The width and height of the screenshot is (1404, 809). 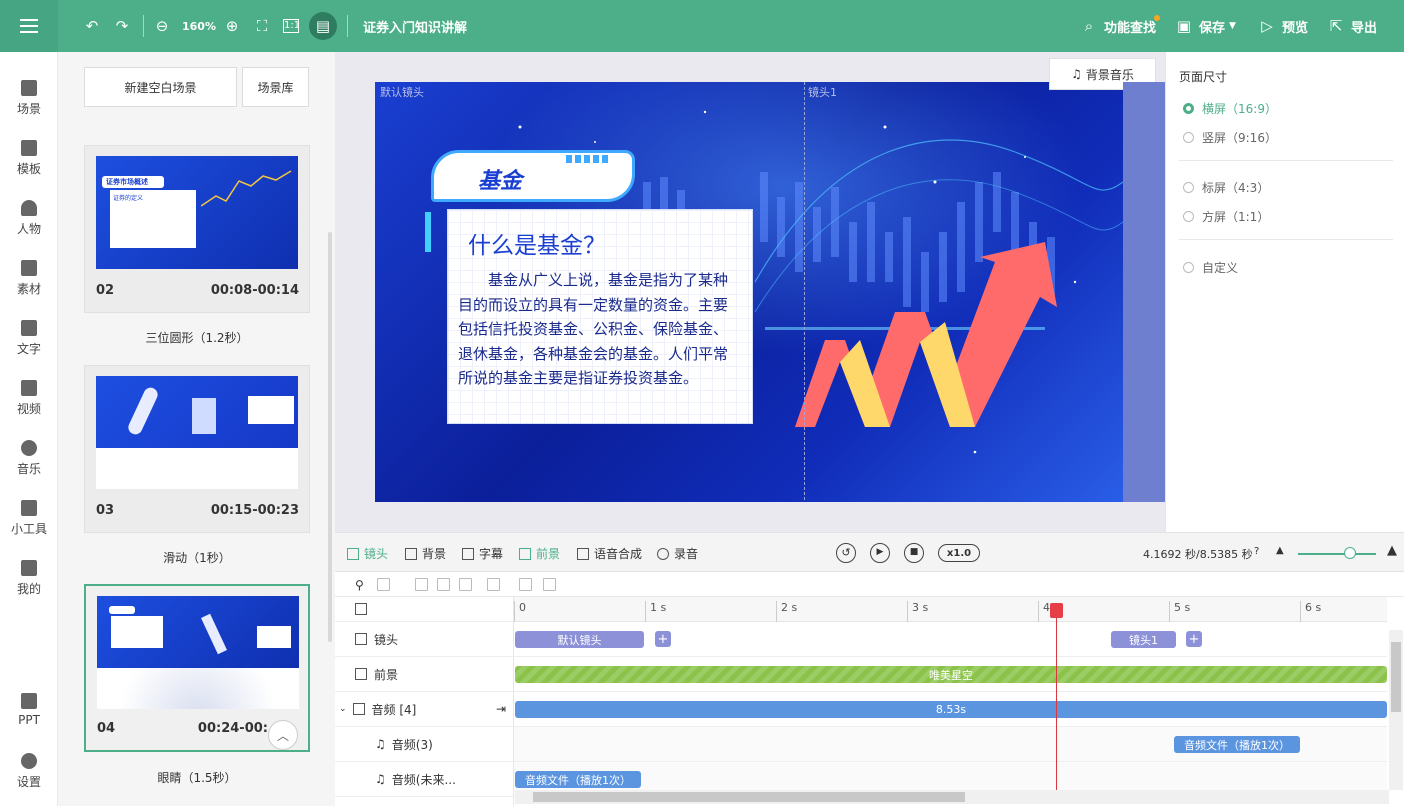 I want to click on scene-card-02: 证券市场概述 证券的定义 02 00:08-00:14, so click(x=197, y=229).